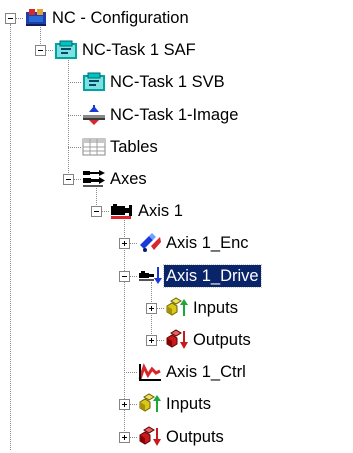  Describe the element at coordinates (134, 147) in the screenshot. I see `tree-node-label: Tables` at that location.